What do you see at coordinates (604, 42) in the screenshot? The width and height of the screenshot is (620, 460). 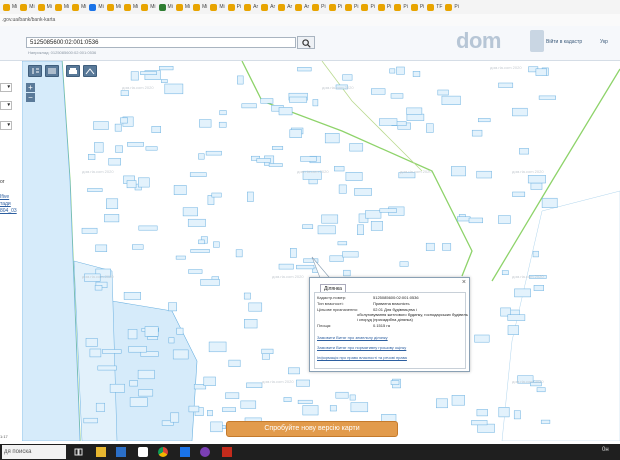 I see `language-switch: Укр` at bounding box center [604, 42].